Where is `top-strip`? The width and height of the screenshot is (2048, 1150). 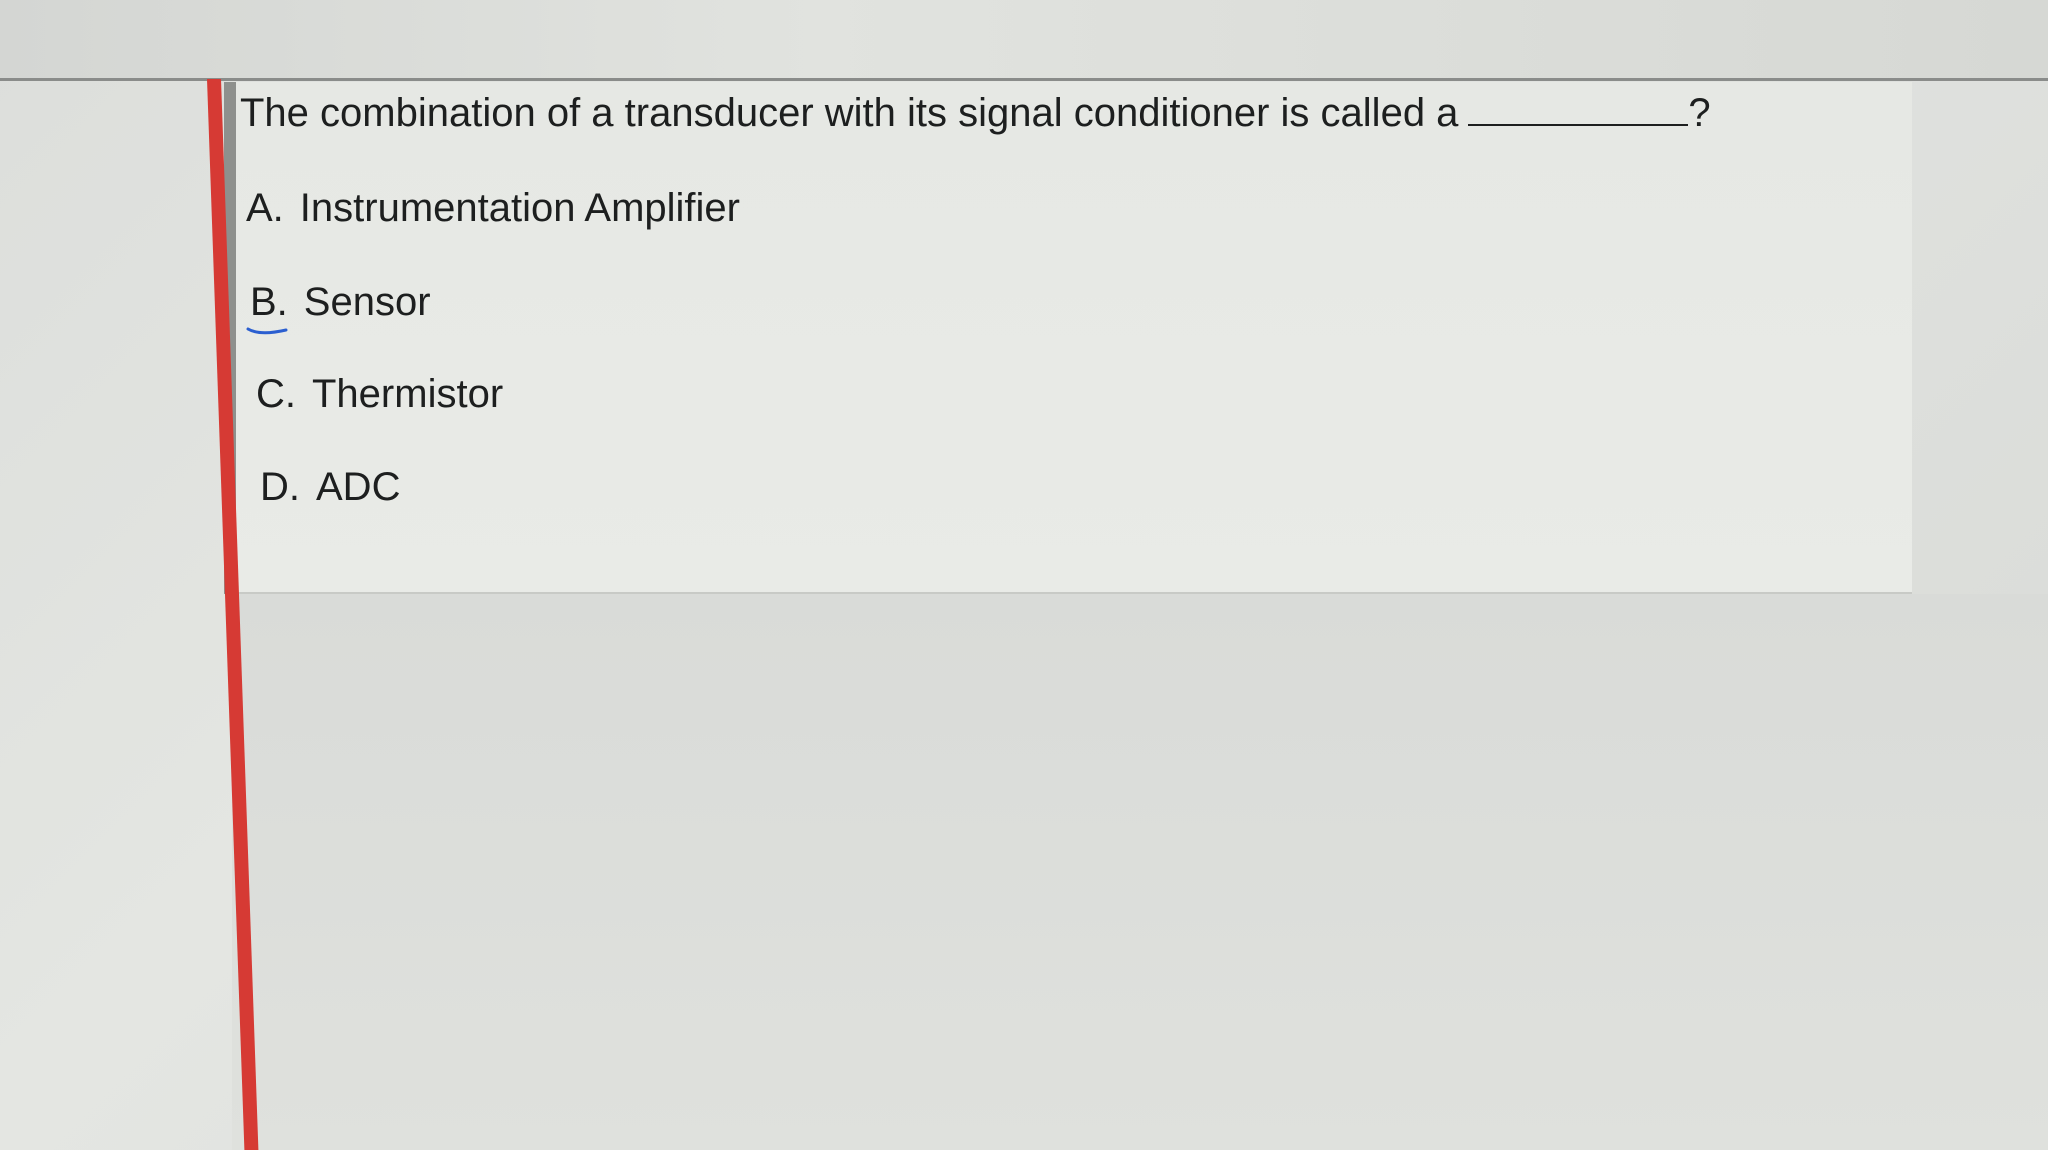 top-strip is located at coordinates (1024, 39).